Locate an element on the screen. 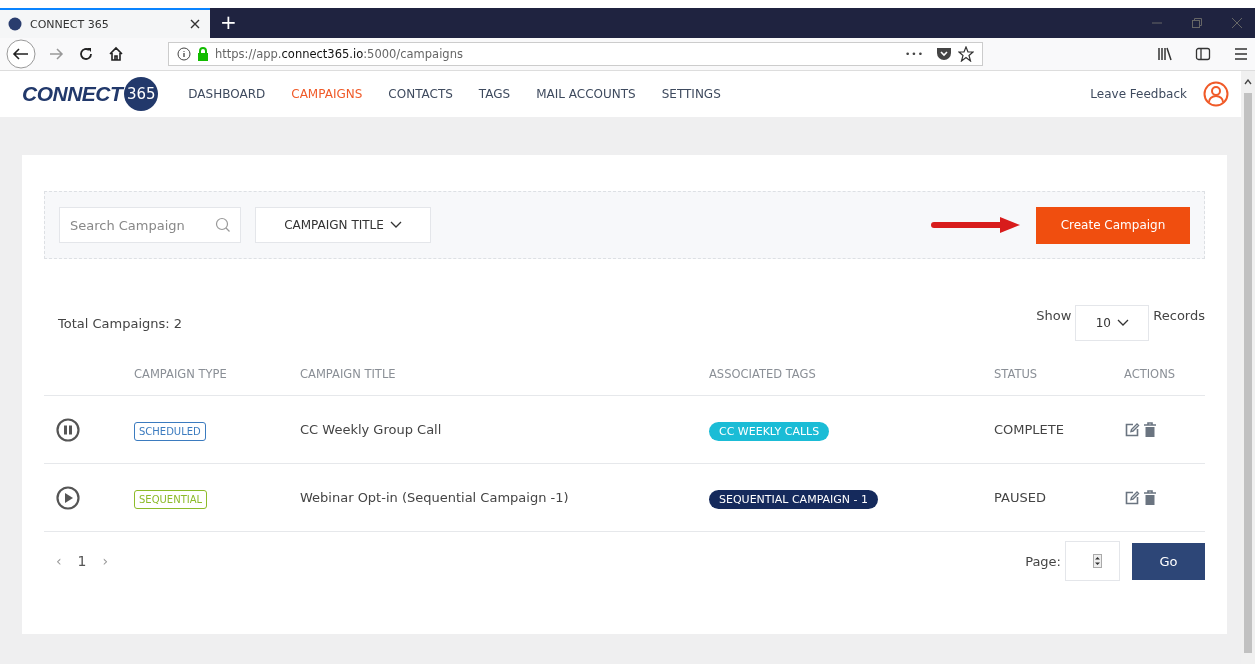 The height and width of the screenshot is (664, 1255). records-select: 10 is located at coordinates (1112, 323).